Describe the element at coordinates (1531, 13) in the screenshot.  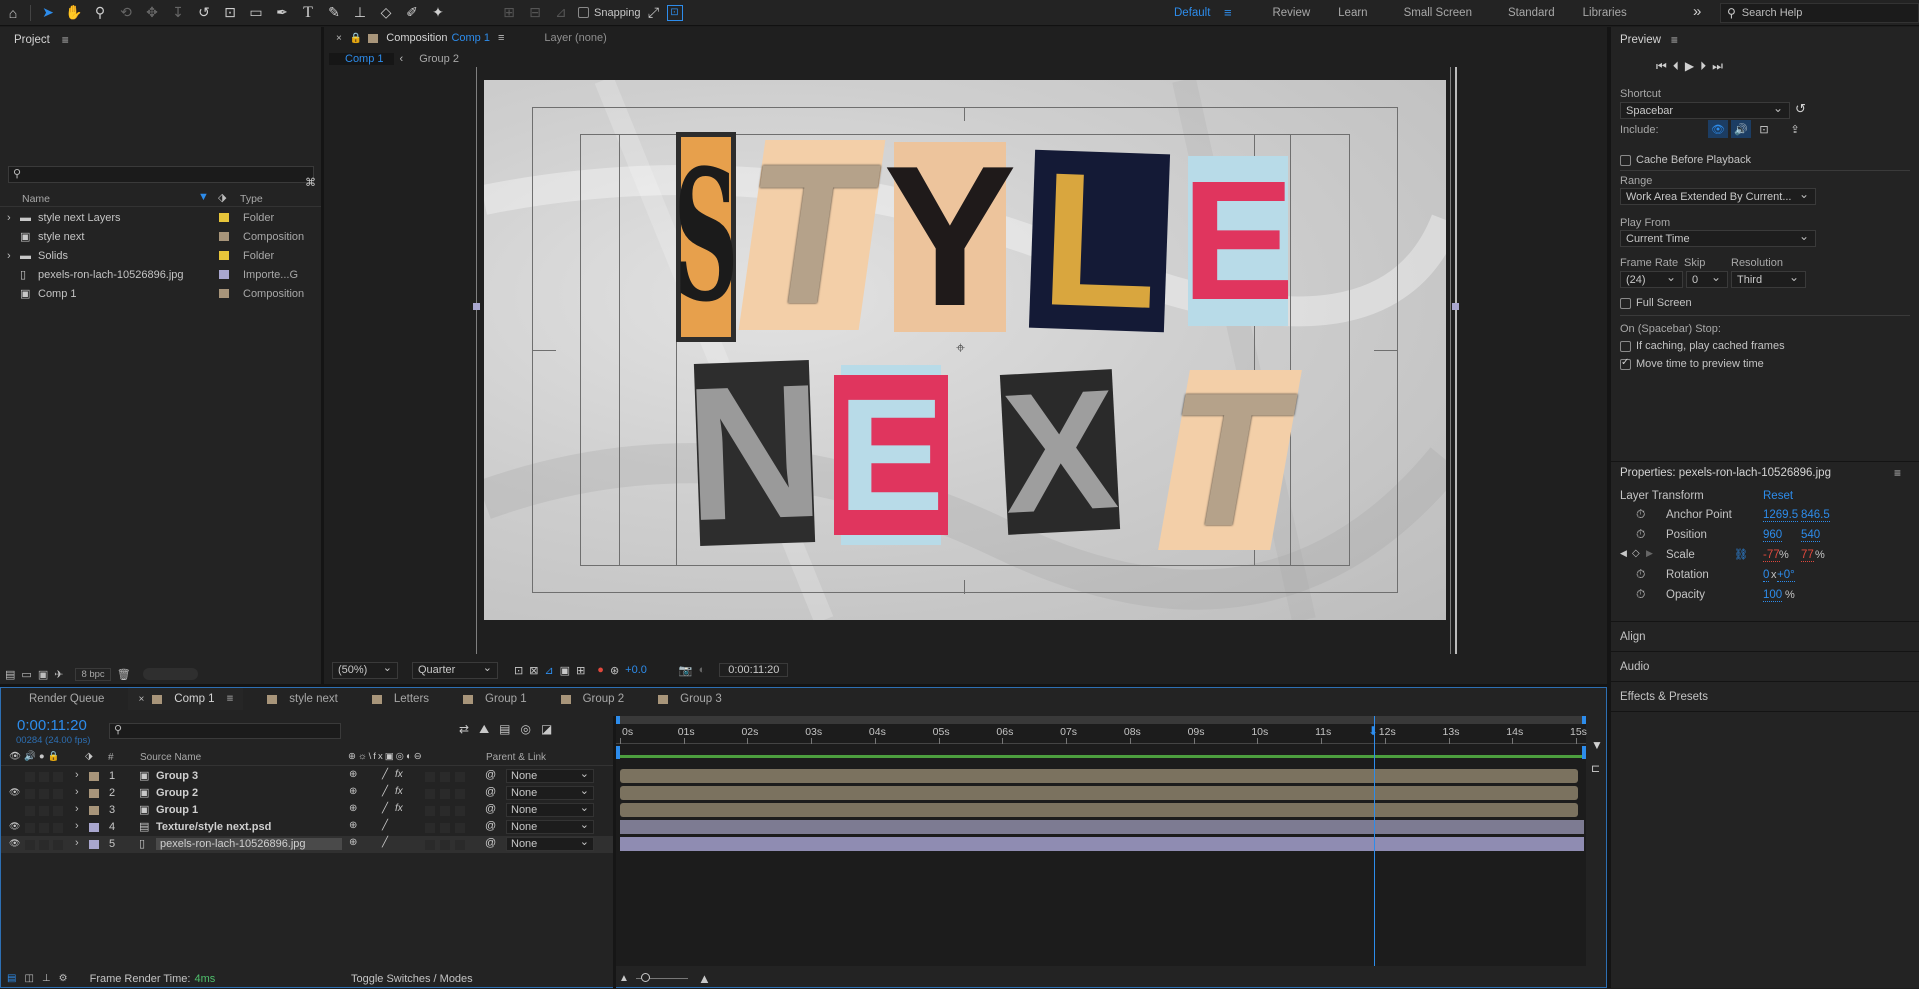
I see `workspace-standard: Standard` at that location.